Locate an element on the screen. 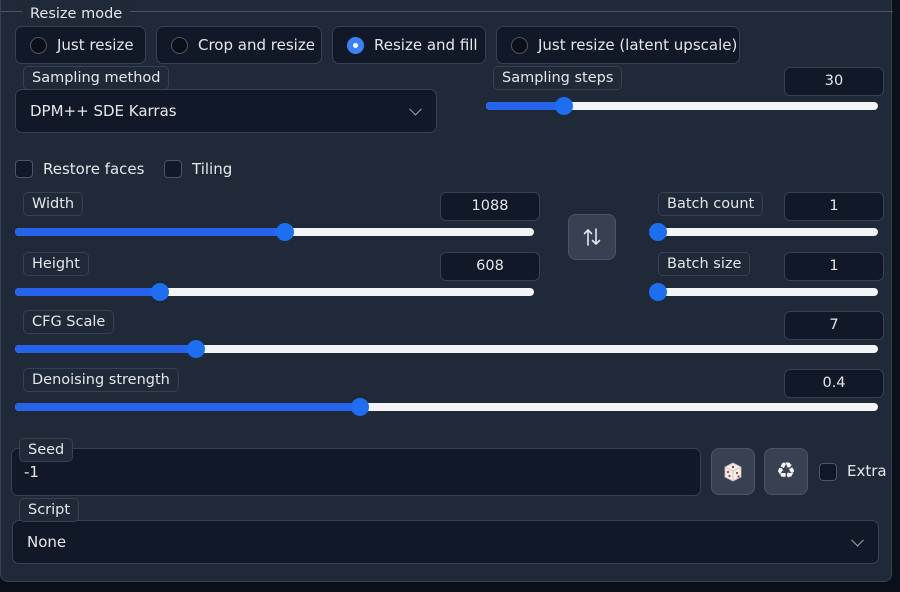 The height and width of the screenshot is (592, 900). width-label: Width is located at coordinates (53, 204).